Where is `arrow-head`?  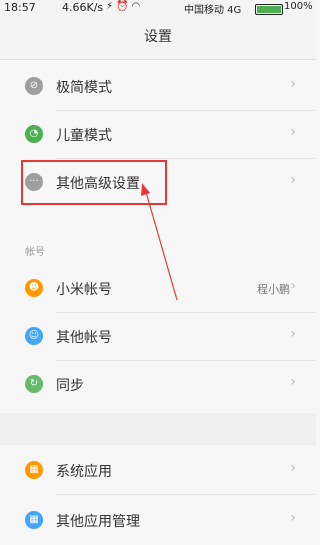 arrow-head is located at coordinates (145, 189).